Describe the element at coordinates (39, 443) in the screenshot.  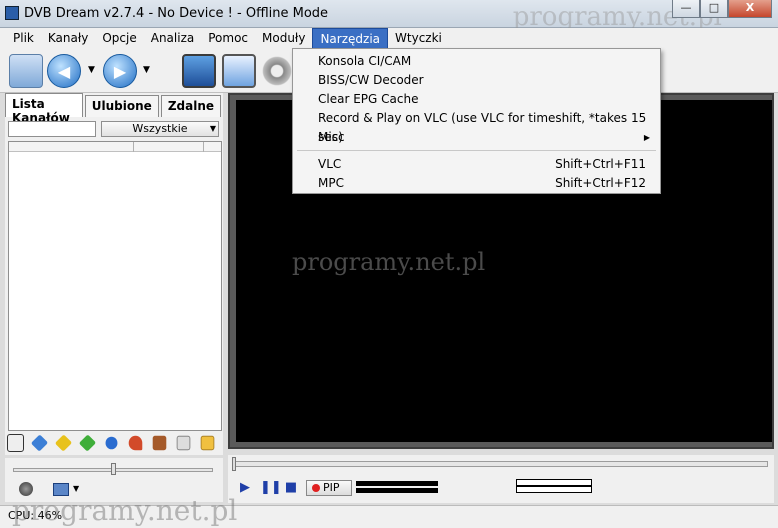
I see `blue-diamond-icon` at that location.